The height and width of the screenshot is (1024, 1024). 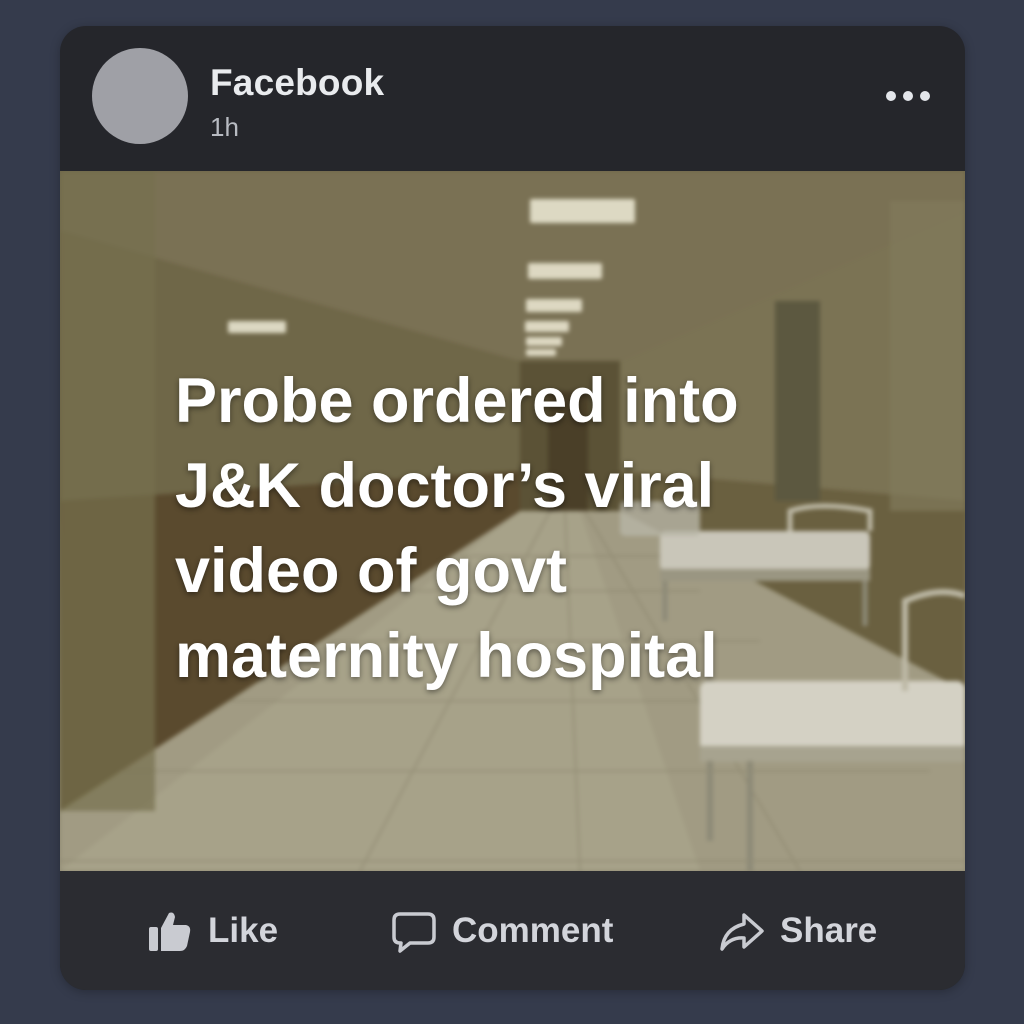 What do you see at coordinates (224, 127) in the screenshot?
I see `post-timestamp: 1h` at bounding box center [224, 127].